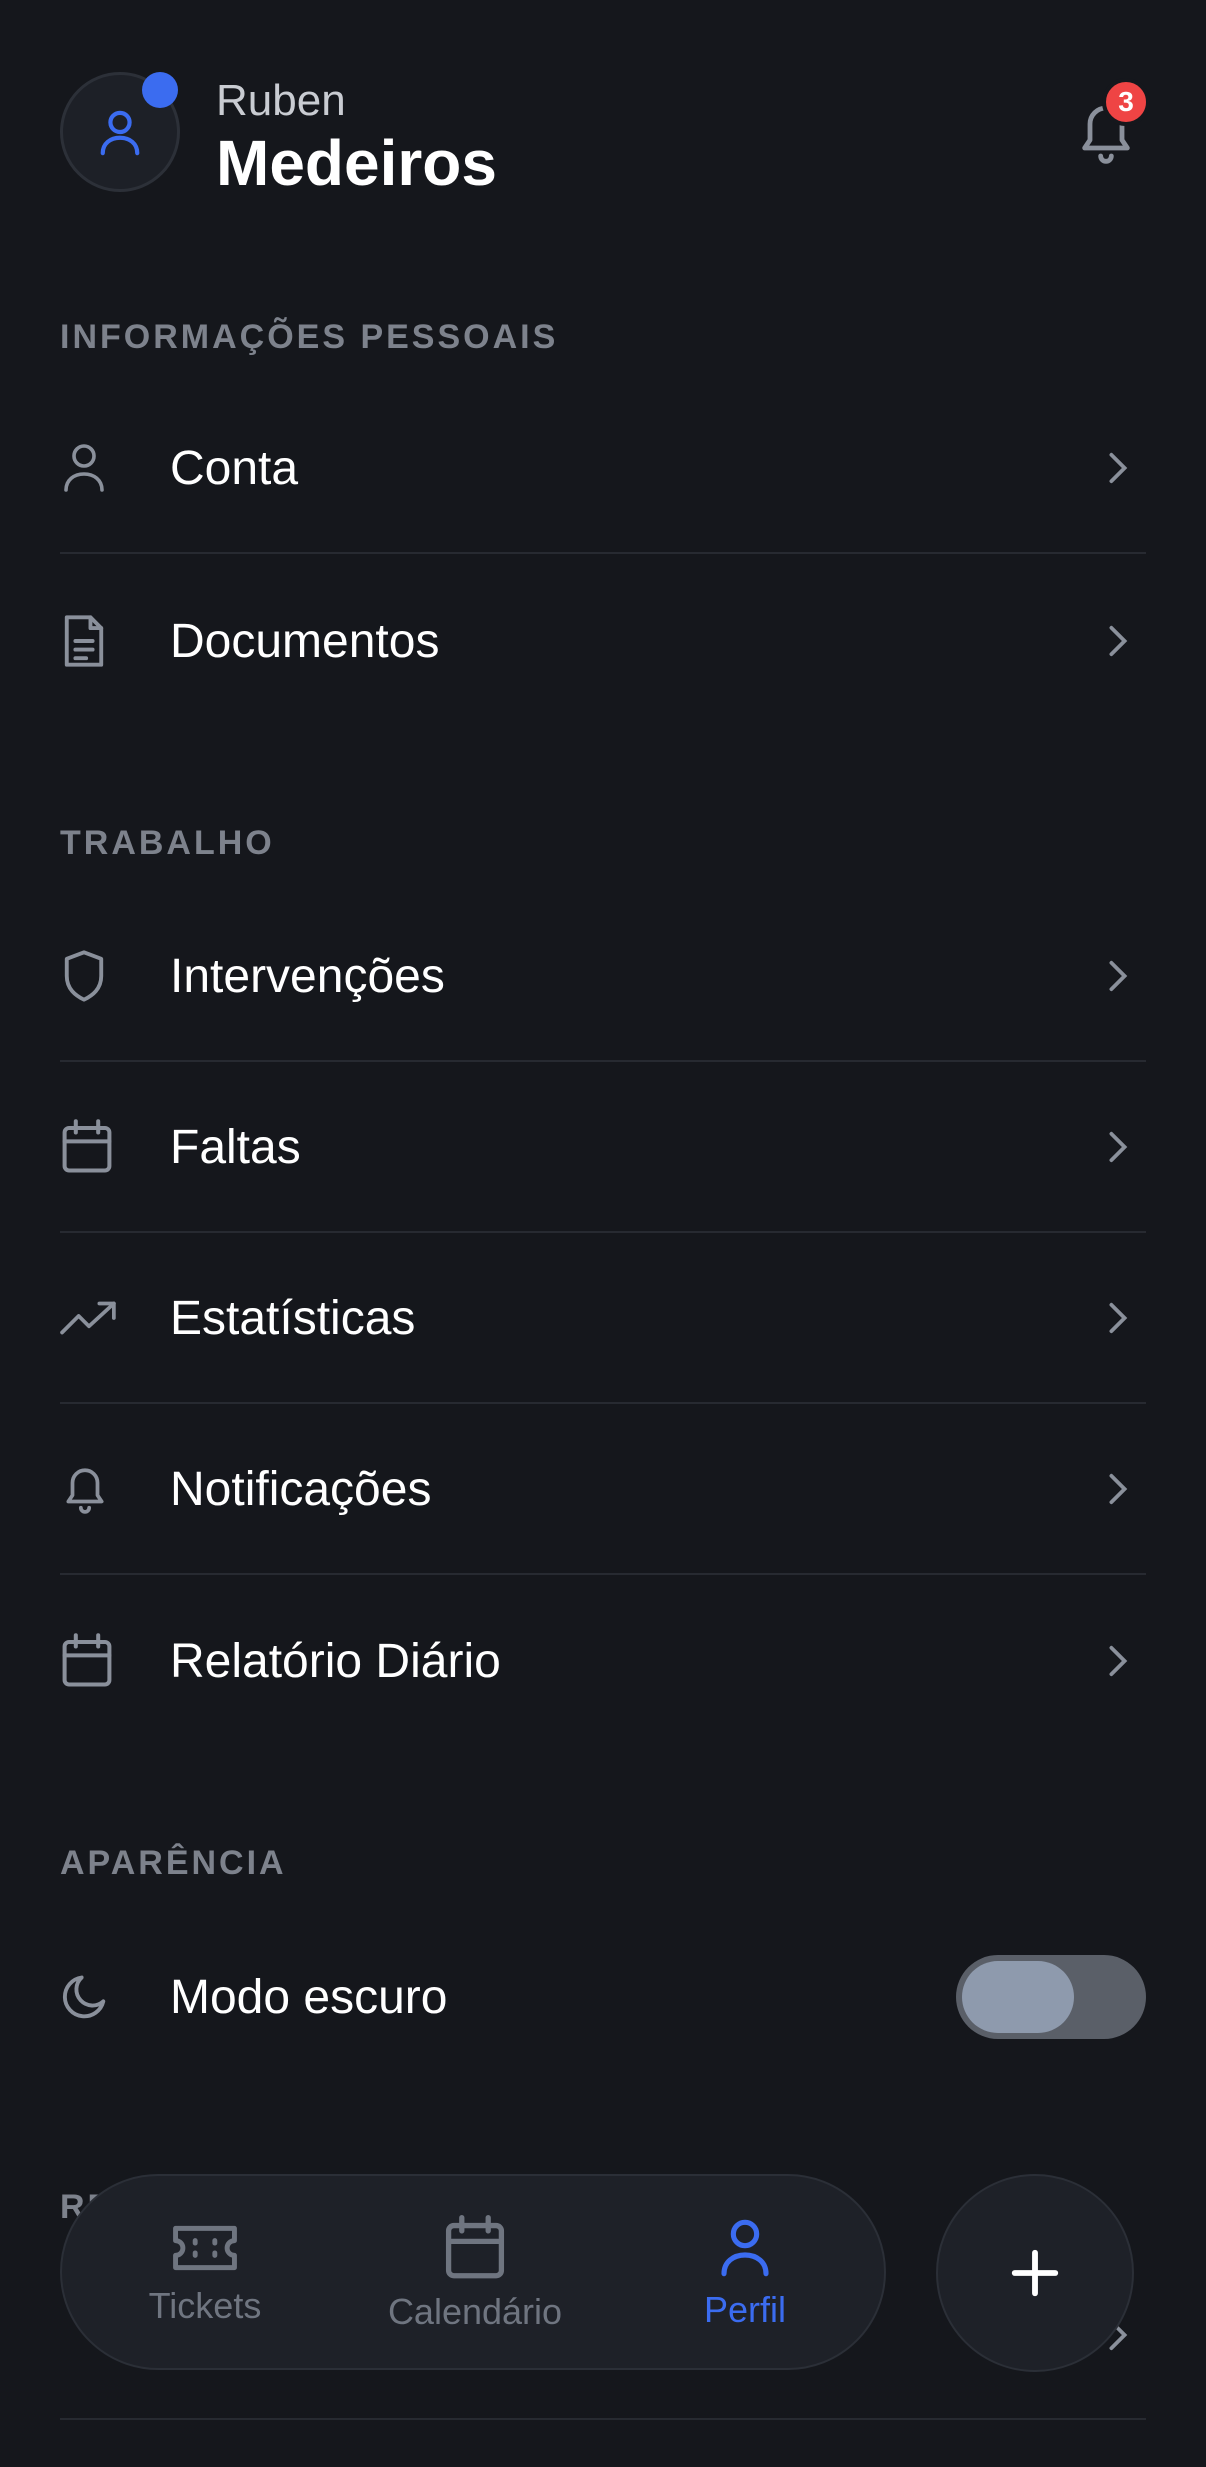 The height and width of the screenshot is (2467, 1206). Describe the element at coordinates (475, 2311) in the screenshot. I see `nav-label-calendar: Calendário` at that location.